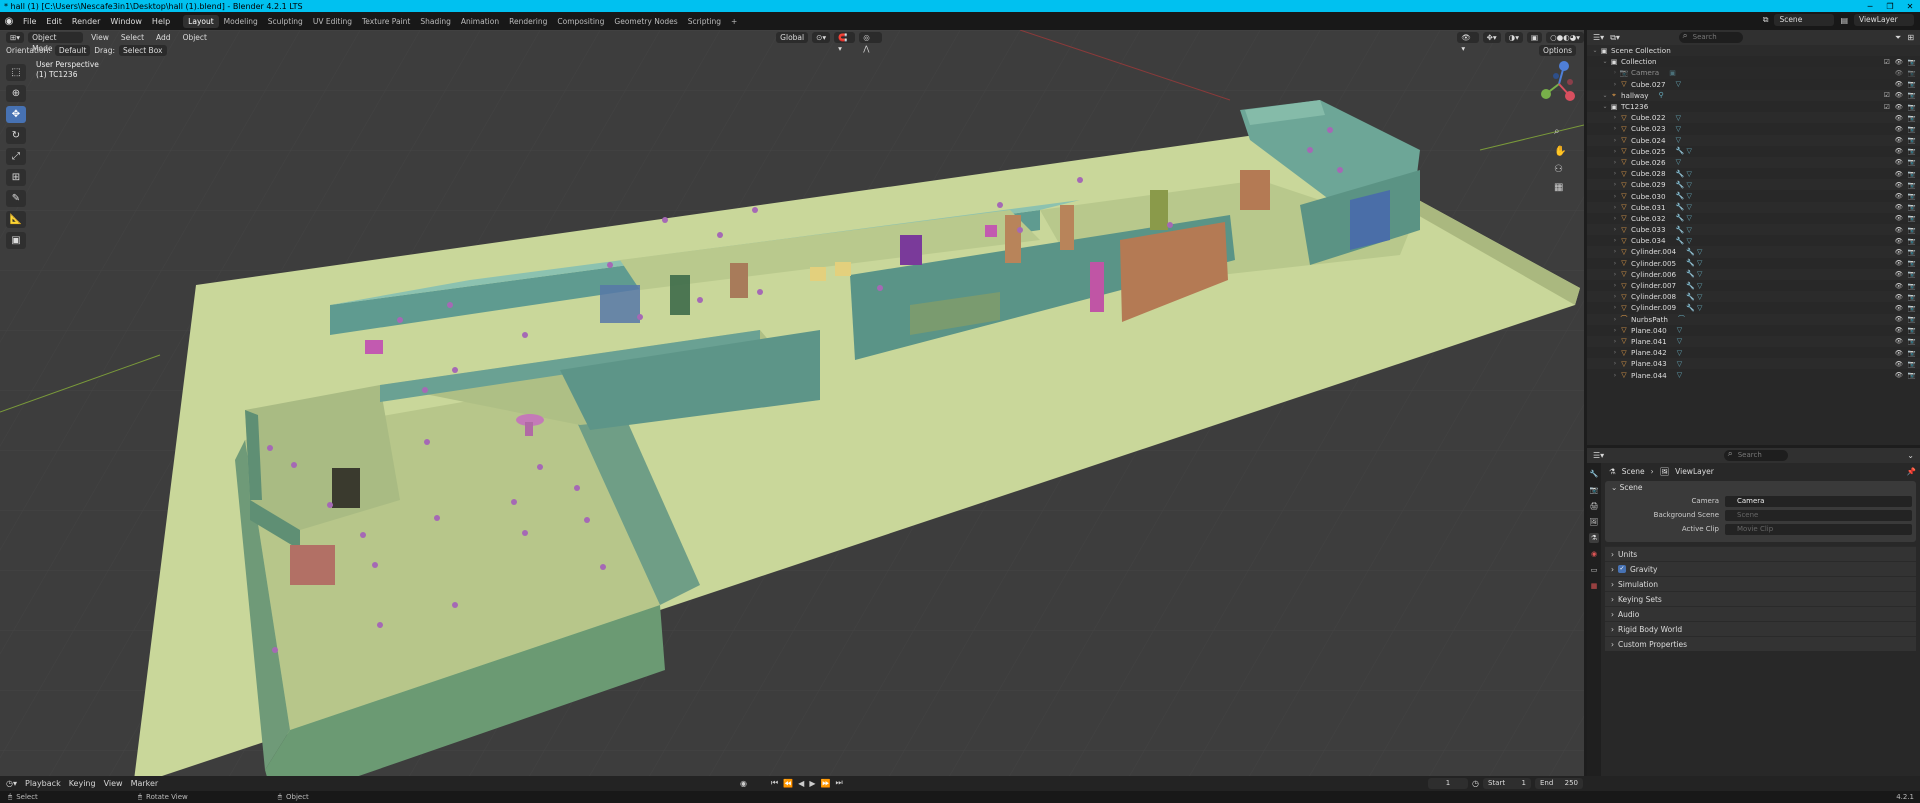  Describe the element at coordinates (1559, 124) in the screenshot. I see `navigation-gizmo: ⌕ ✋ ⚇ ▦` at that location.